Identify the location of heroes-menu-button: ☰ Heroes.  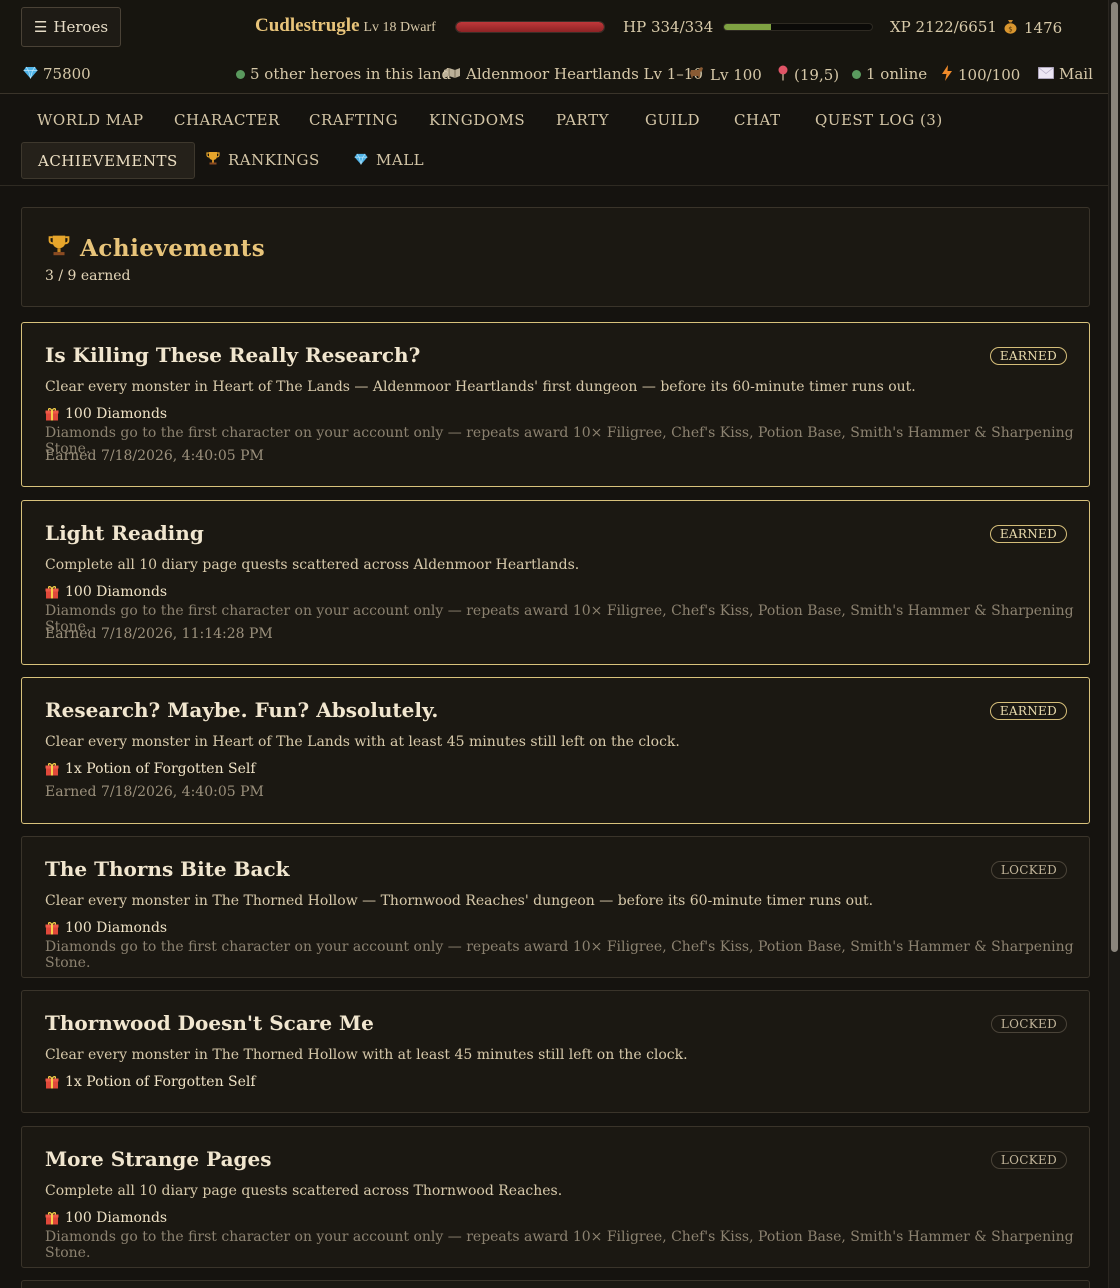
(71, 27).